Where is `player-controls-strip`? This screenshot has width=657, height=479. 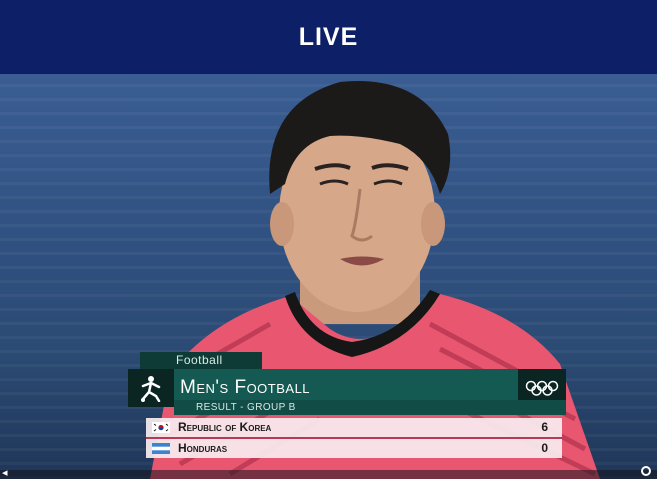
player-controls-strip is located at coordinates (328, 474).